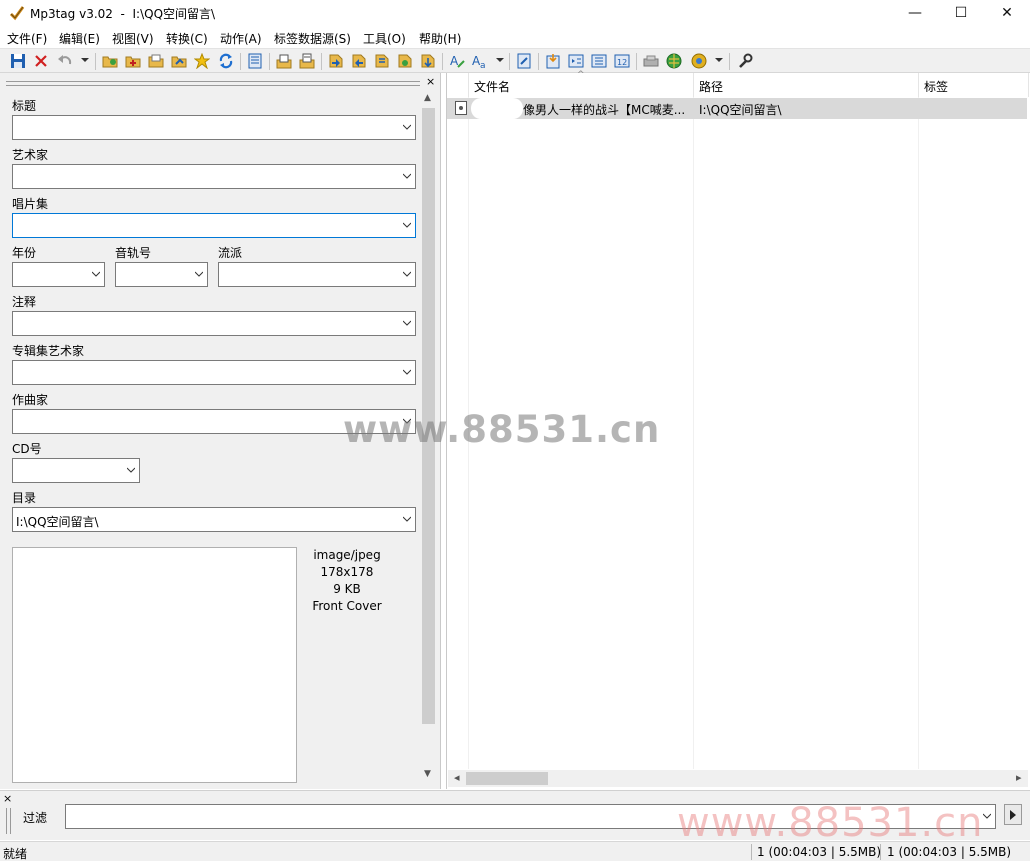 The height and width of the screenshot is (861, 1030). What do you see at coordinates (41, 61) in the screenshot?
I see `remove-tag-icon` at bounding box center [41, 61].